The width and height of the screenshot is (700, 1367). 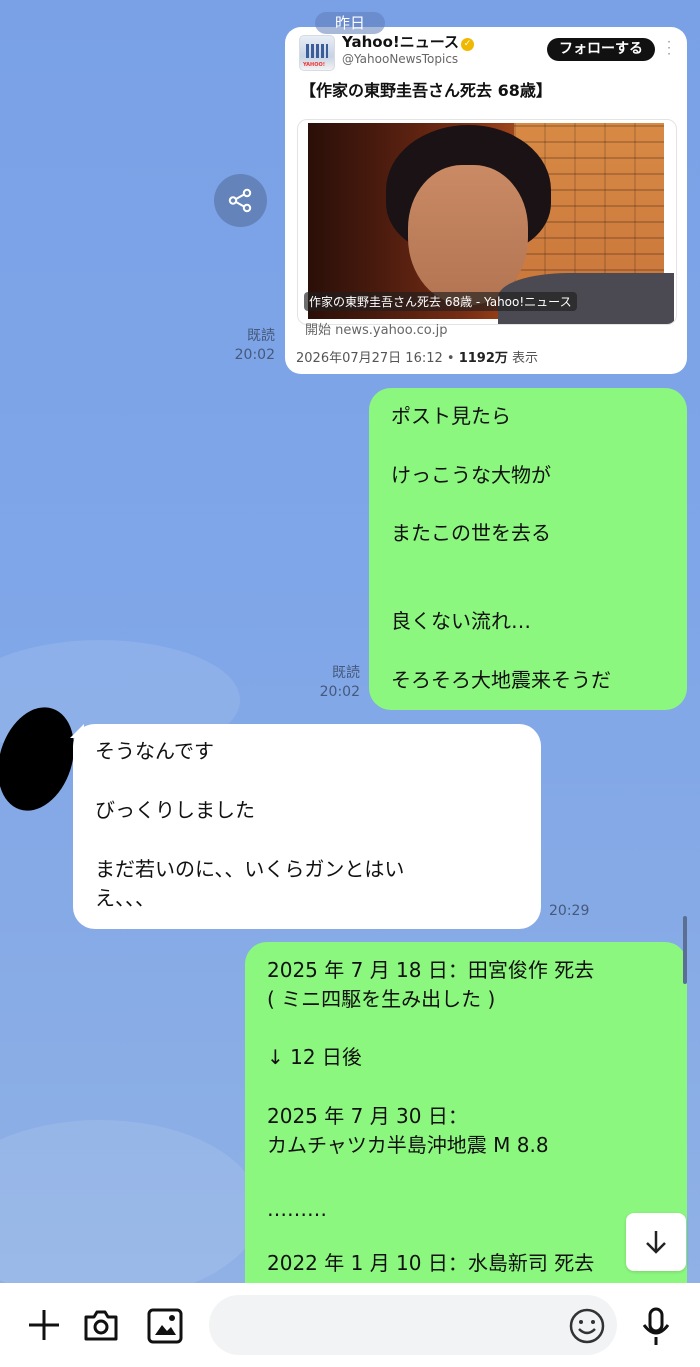 I want to click on article-photo: 作家の東野圭吾さん死去 68歳 - Yahoo!ニュース, so click(x=487, y=222).